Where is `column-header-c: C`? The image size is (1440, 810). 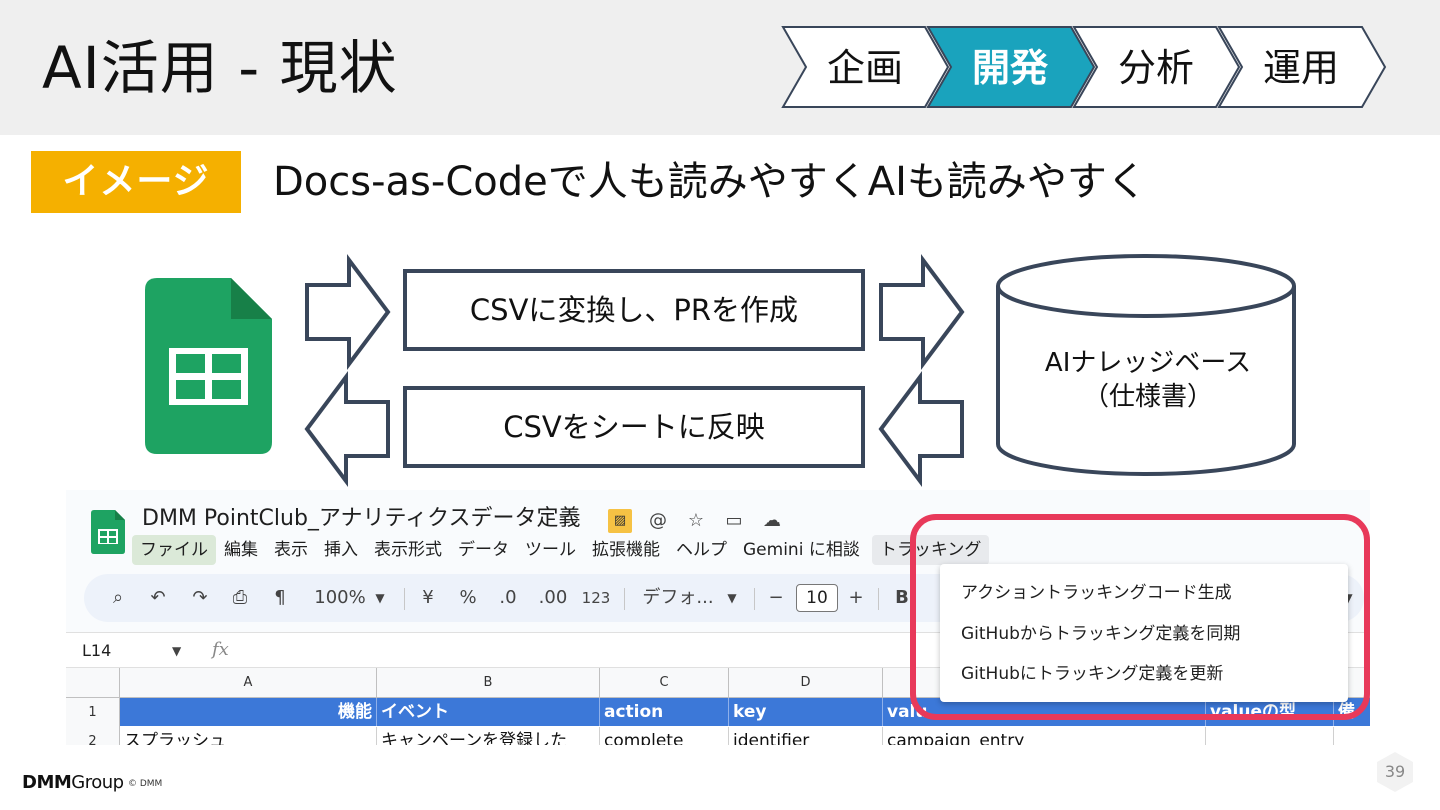
column-header-c: C is located at coordinates (664, 683).